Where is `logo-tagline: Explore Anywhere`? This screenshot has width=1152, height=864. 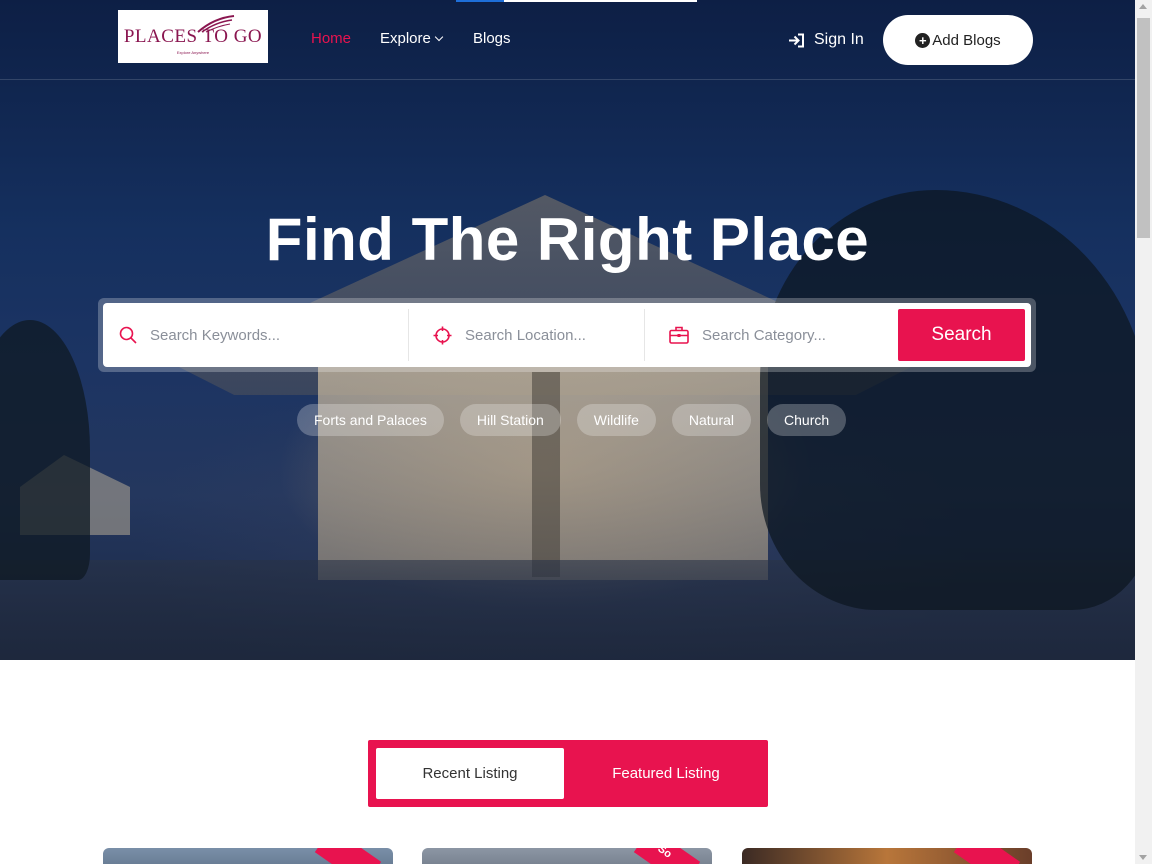 logo-tagline: Explore Anywhere is located at coordinates (193, 52).